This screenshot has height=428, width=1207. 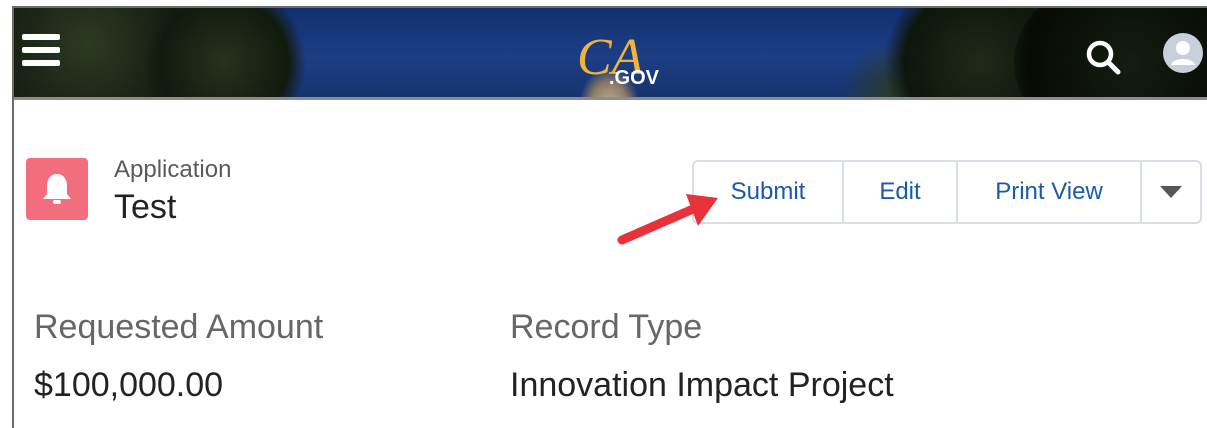 I want to click on user-avatar-icon, so click(x=1183, y=53).